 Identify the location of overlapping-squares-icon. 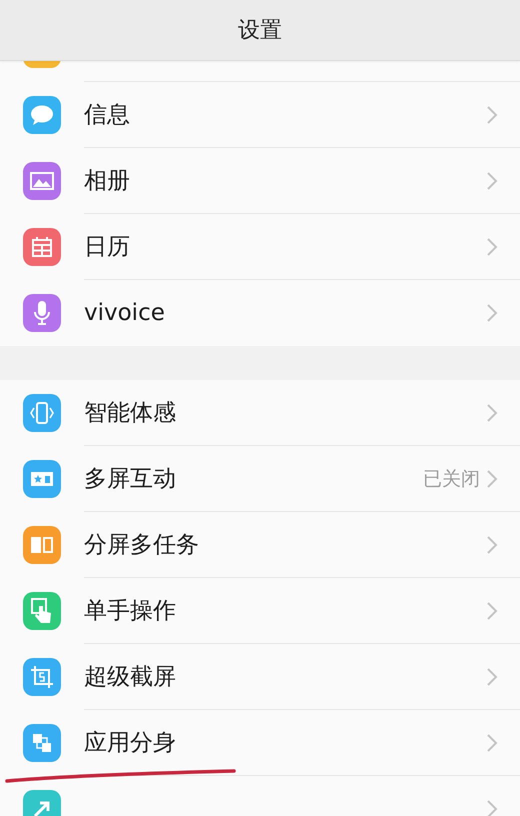
(42, 743).